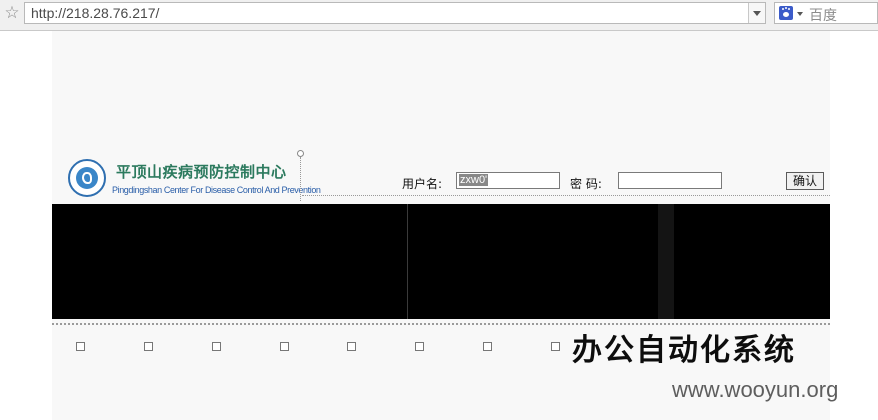 This screenshot has height=420, width=878. I want to click on search-box: 百度, so click(826, 13).